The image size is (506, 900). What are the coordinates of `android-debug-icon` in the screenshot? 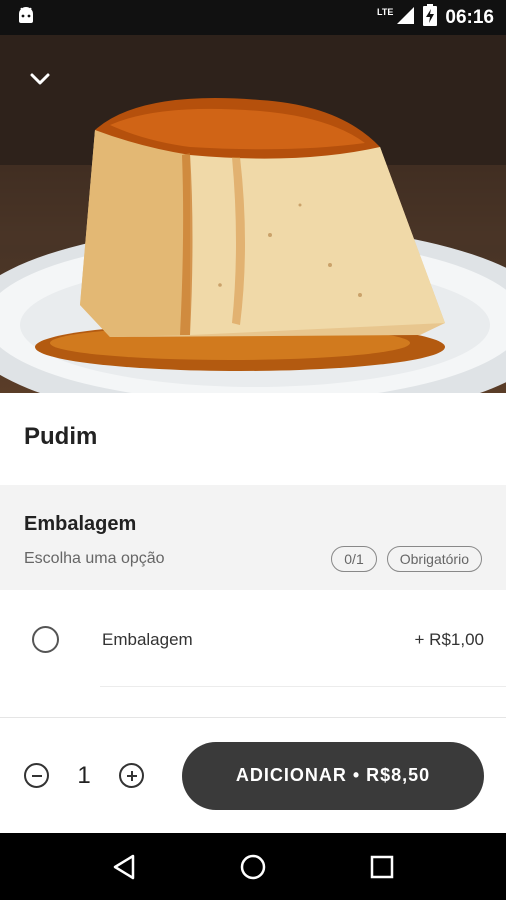 It's located at (26, 17).